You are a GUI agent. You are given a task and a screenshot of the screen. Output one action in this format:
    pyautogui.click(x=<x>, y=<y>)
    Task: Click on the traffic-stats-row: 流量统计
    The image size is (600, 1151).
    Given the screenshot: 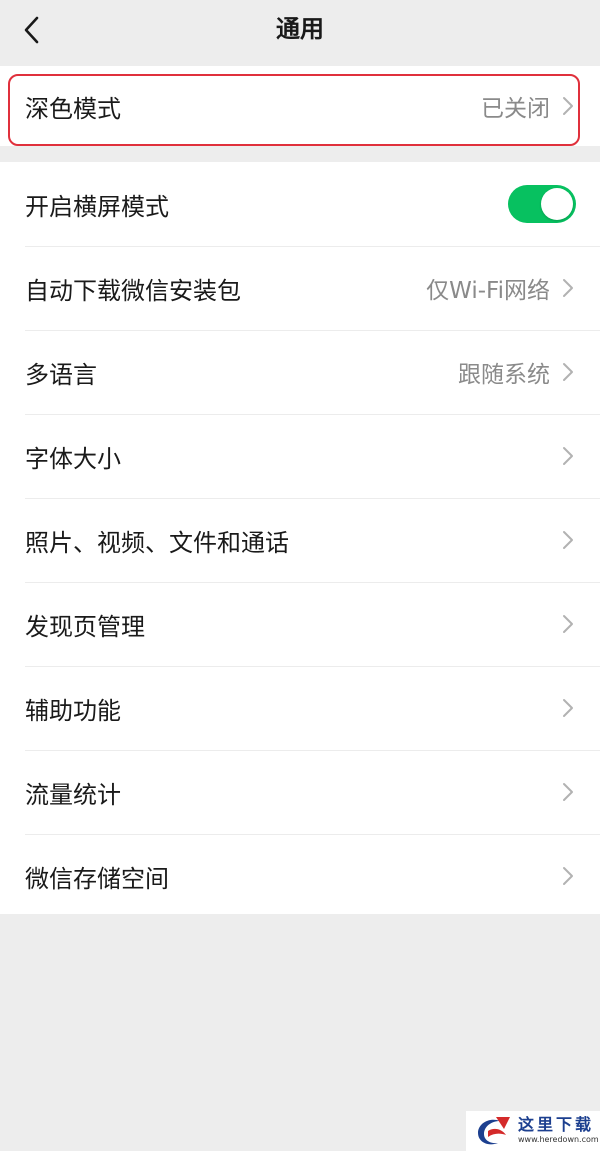 What is the action you would take?
    pyautogui.click(x=300, y=792)
    